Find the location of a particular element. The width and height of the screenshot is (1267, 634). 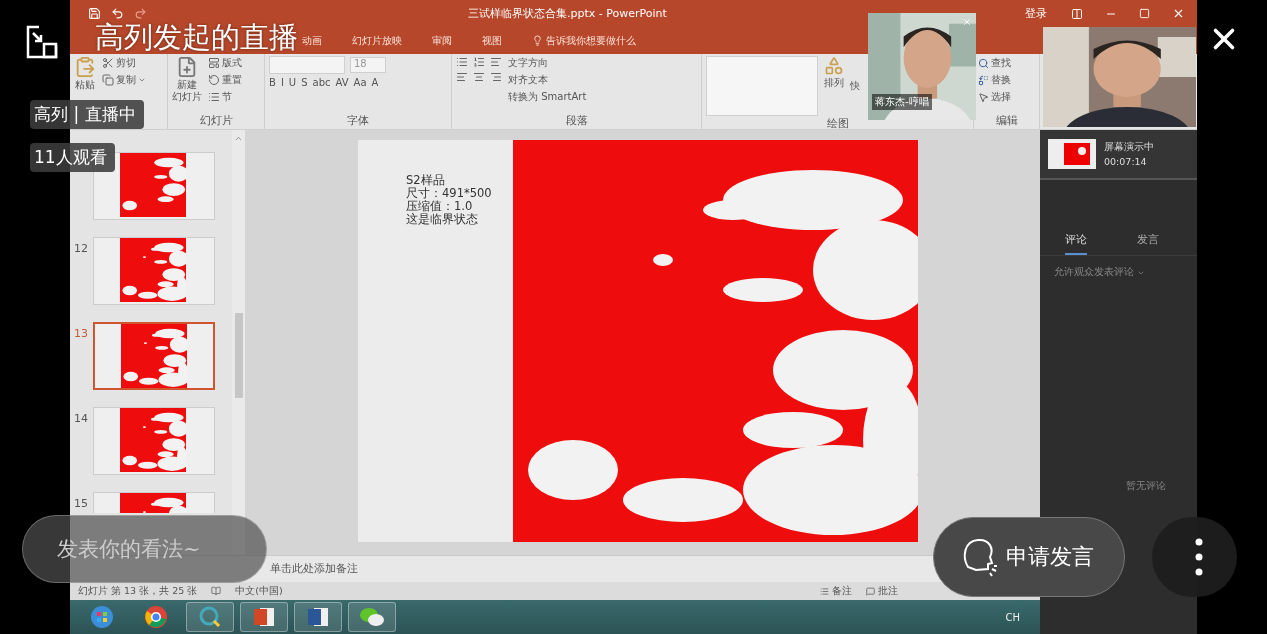

clipboard-icon is located at coordinates (85, 67).